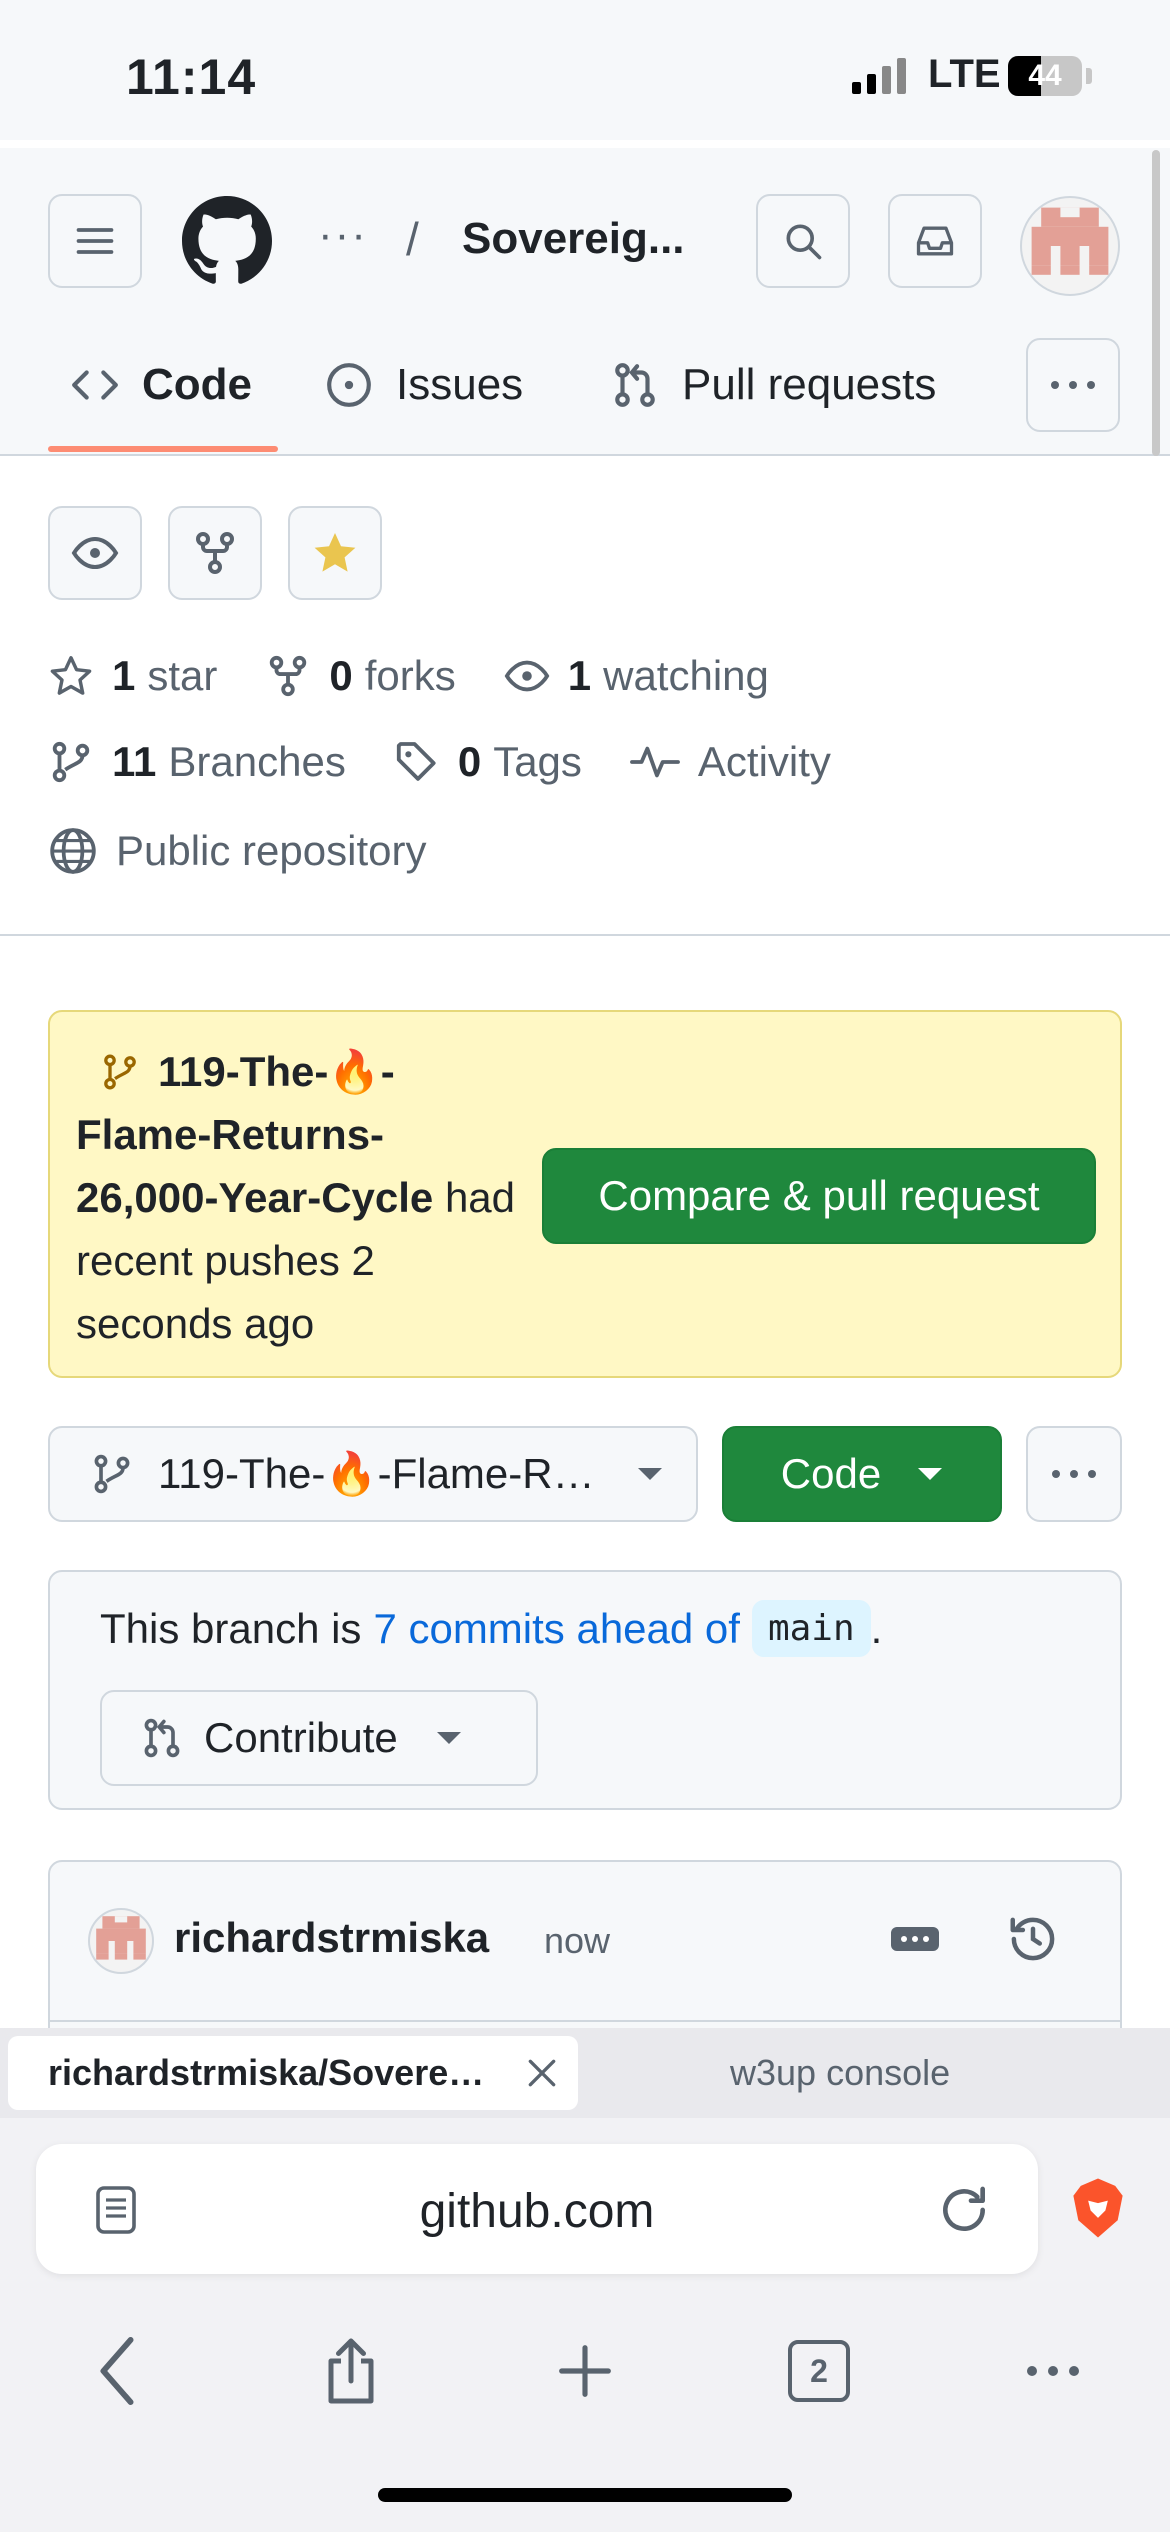 This screenshot has height=2532, width=1170. I want to click on commit-author-name: richardstrmiska, so click(331, 1938).